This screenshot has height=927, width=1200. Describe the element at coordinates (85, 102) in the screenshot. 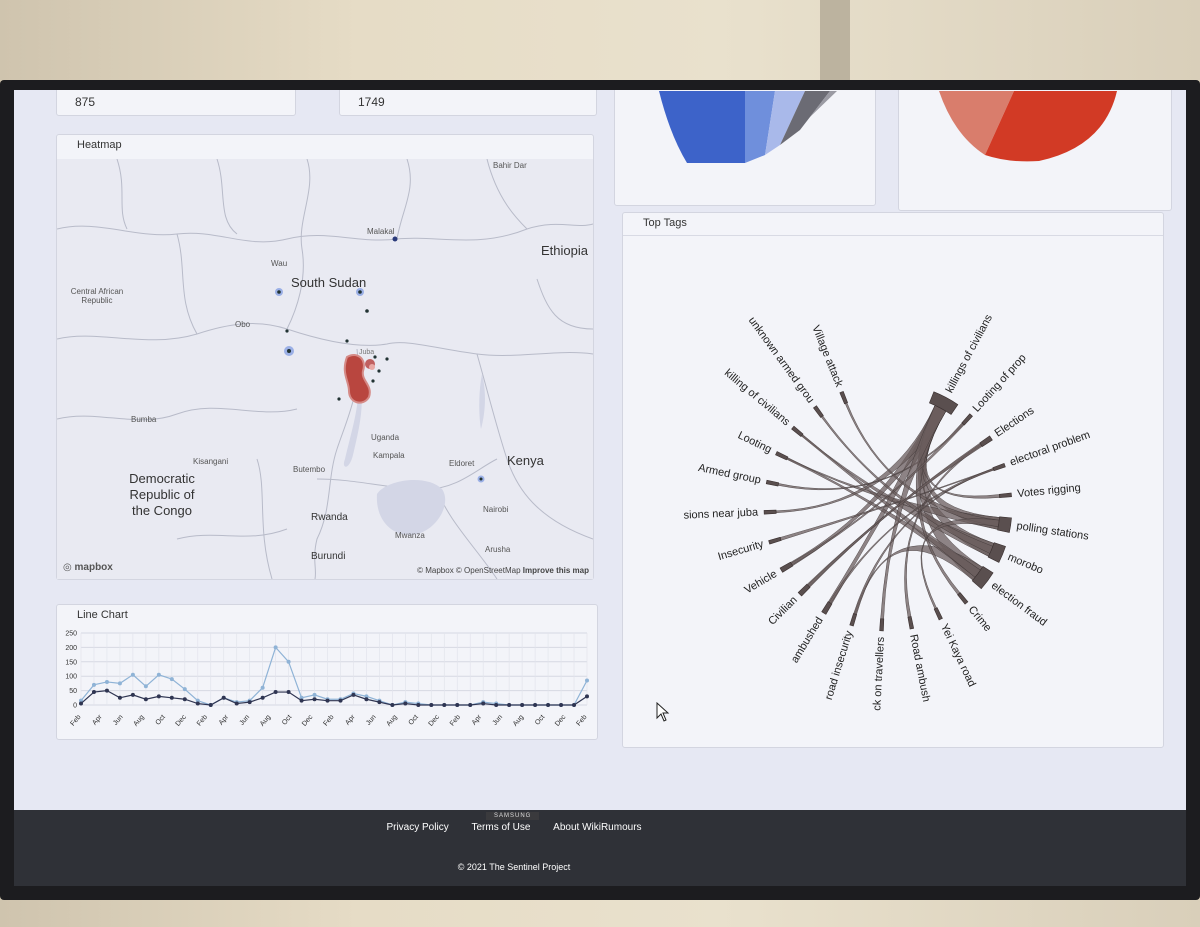

I see `stat-value-left: 875` at that location.